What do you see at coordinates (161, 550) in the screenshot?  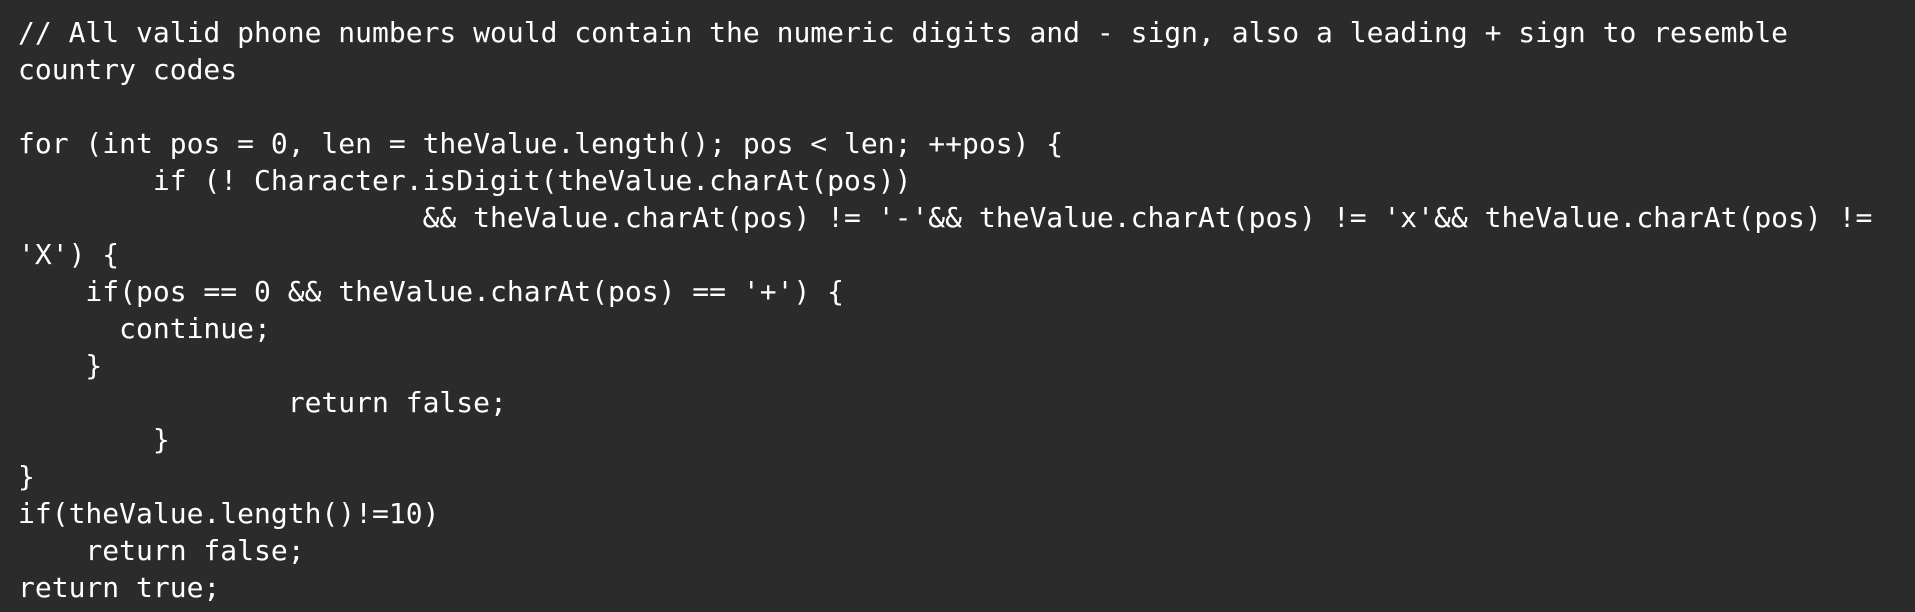 I see `code-line-15: return false;` at bounding box center [161, 550].